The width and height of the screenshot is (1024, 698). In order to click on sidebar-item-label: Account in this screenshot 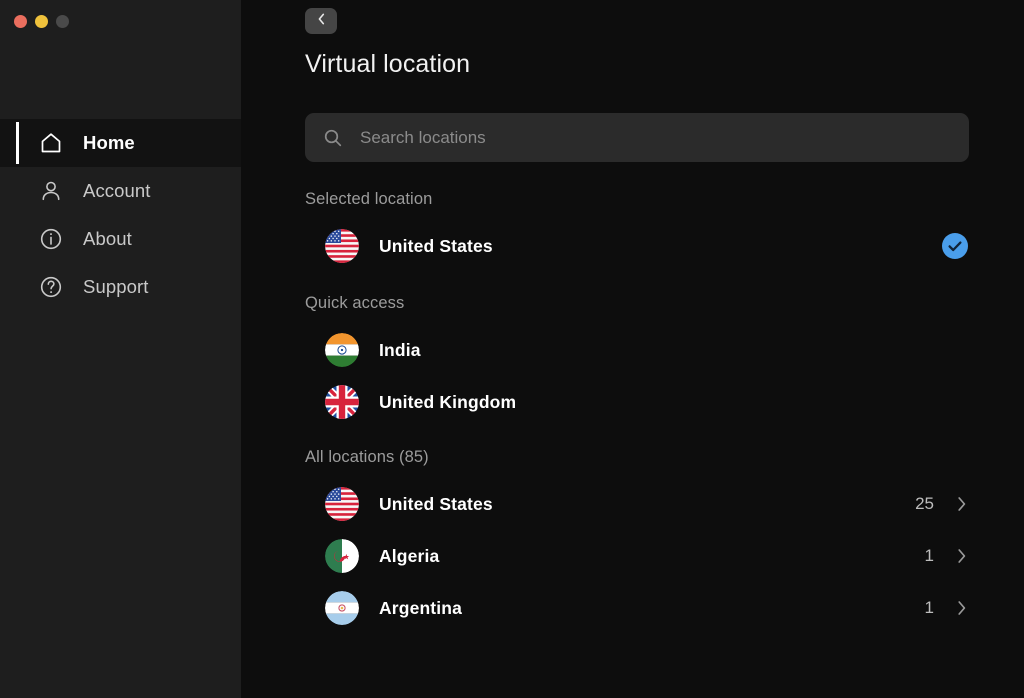, I will do `click(117, 190)`.